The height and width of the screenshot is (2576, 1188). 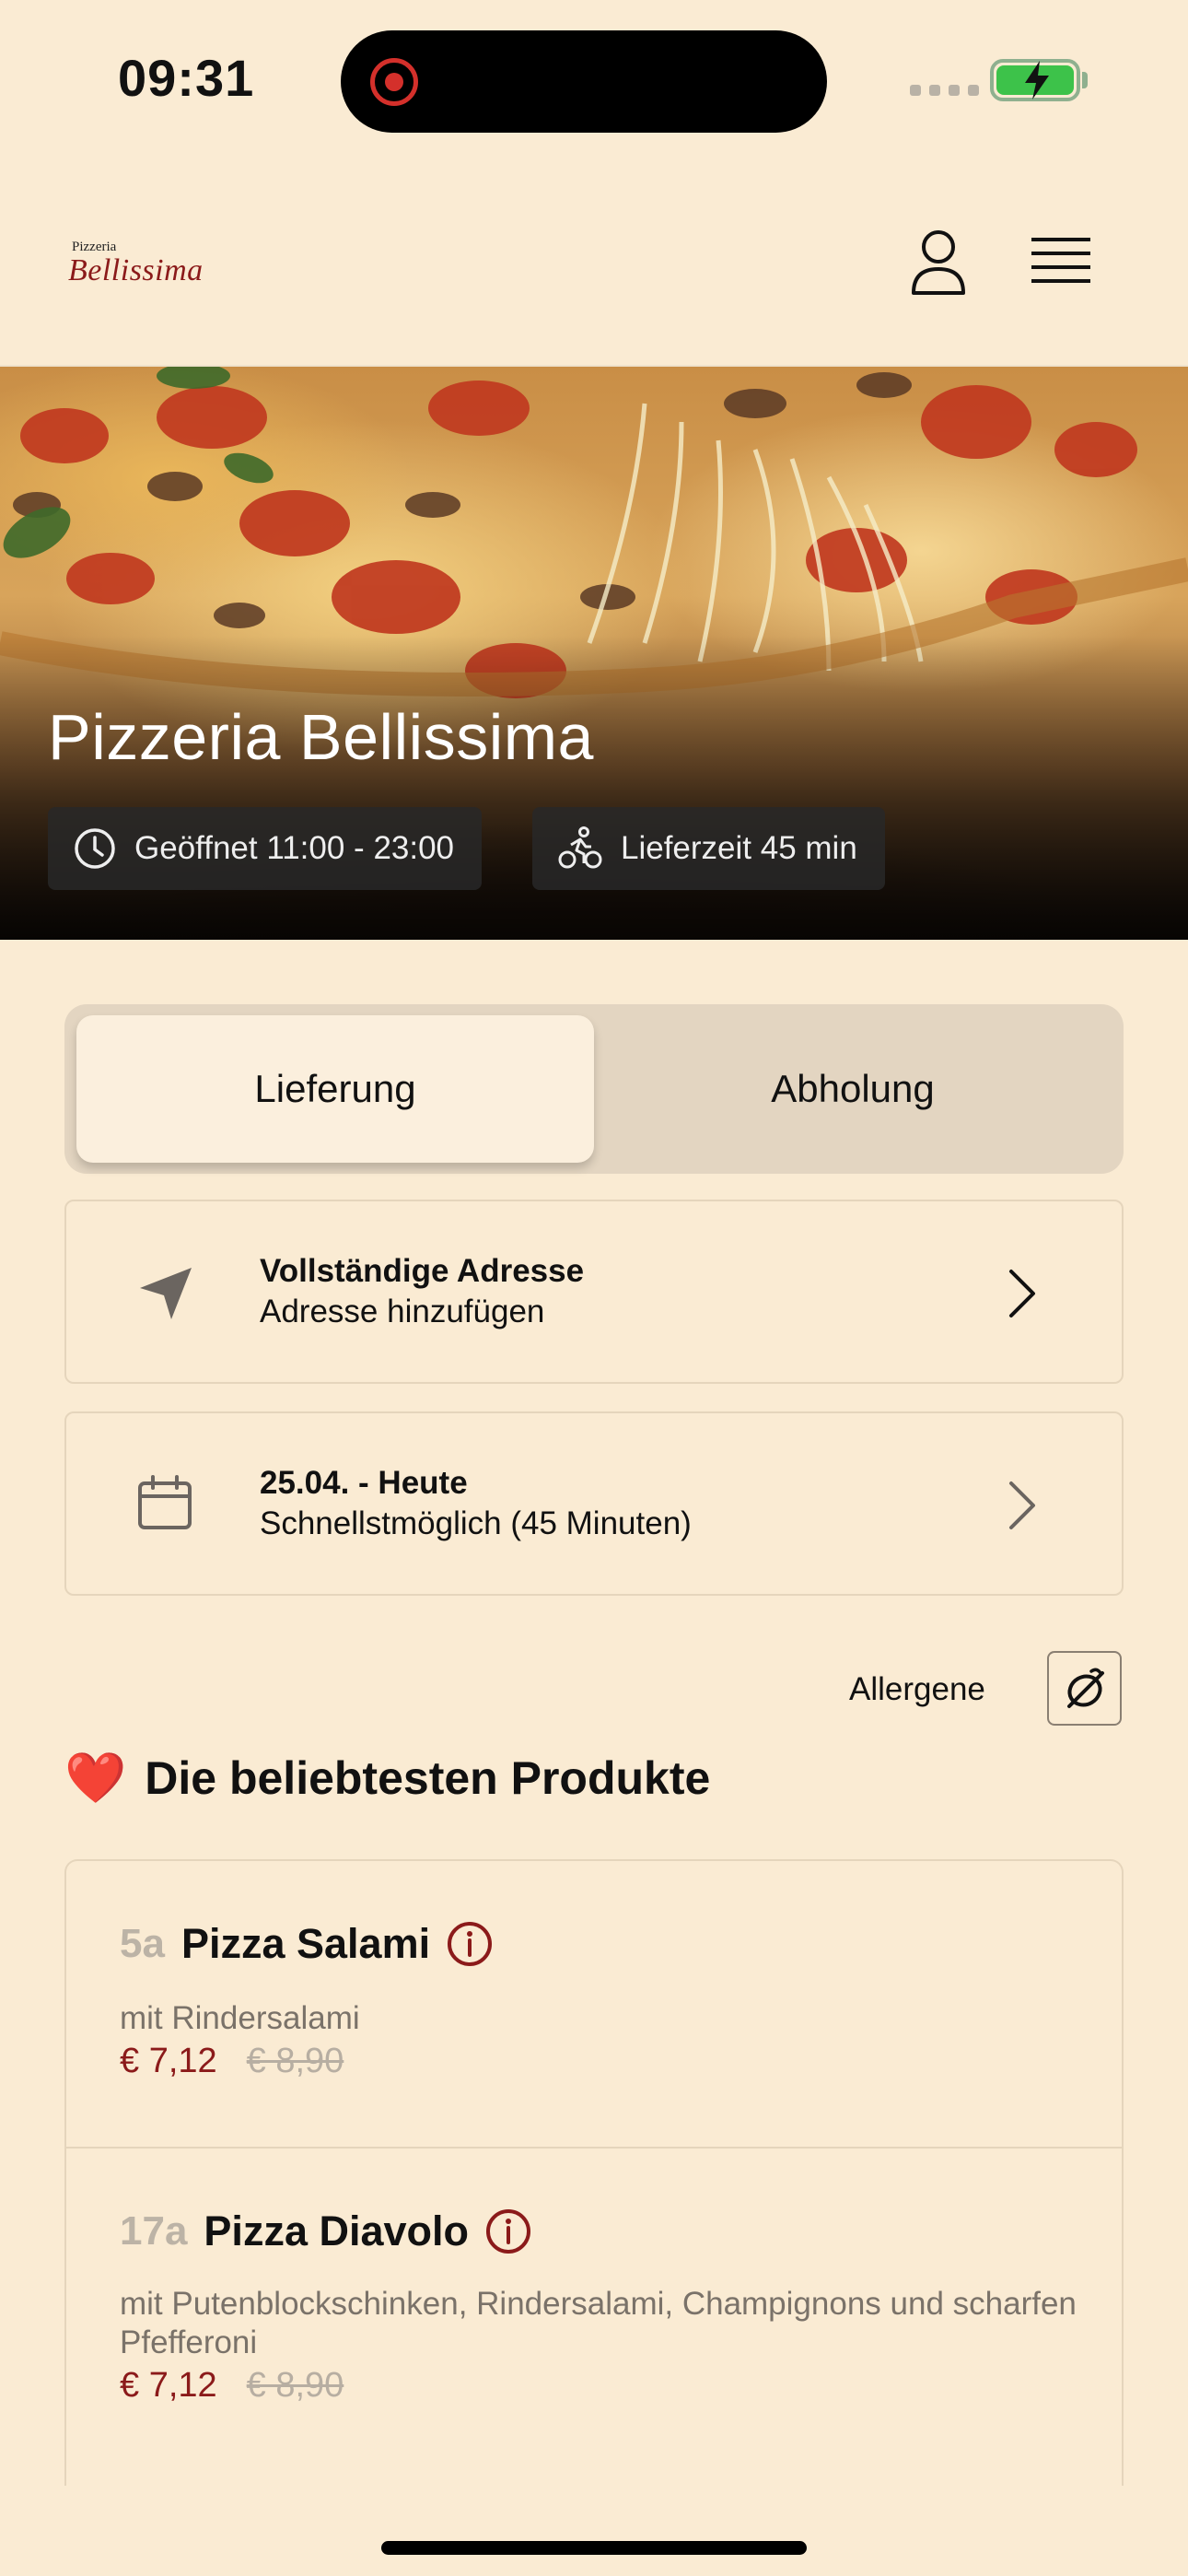 I want to click on bicycle-courier-icon, so click(x=580, y=848).